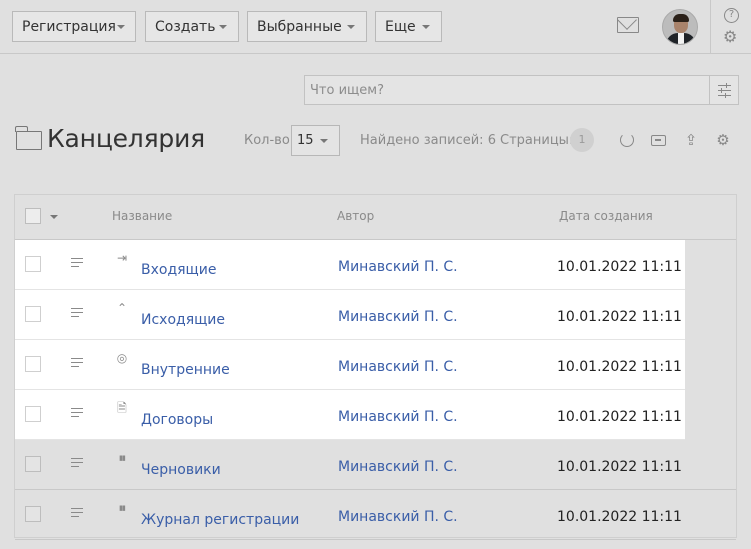 This screenshot has height=549, width=751. I want to click on more-menu-button: Еще, so click(408, 26).